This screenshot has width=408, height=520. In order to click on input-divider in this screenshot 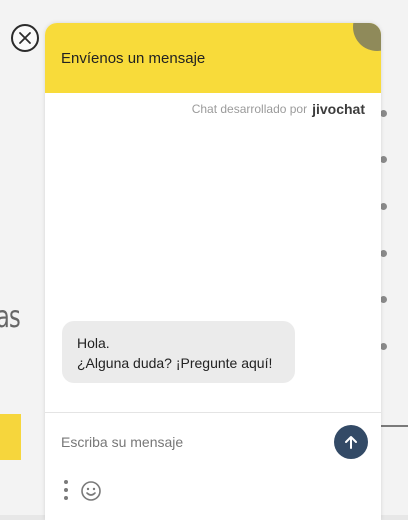, I will do `click(213, 412)`.